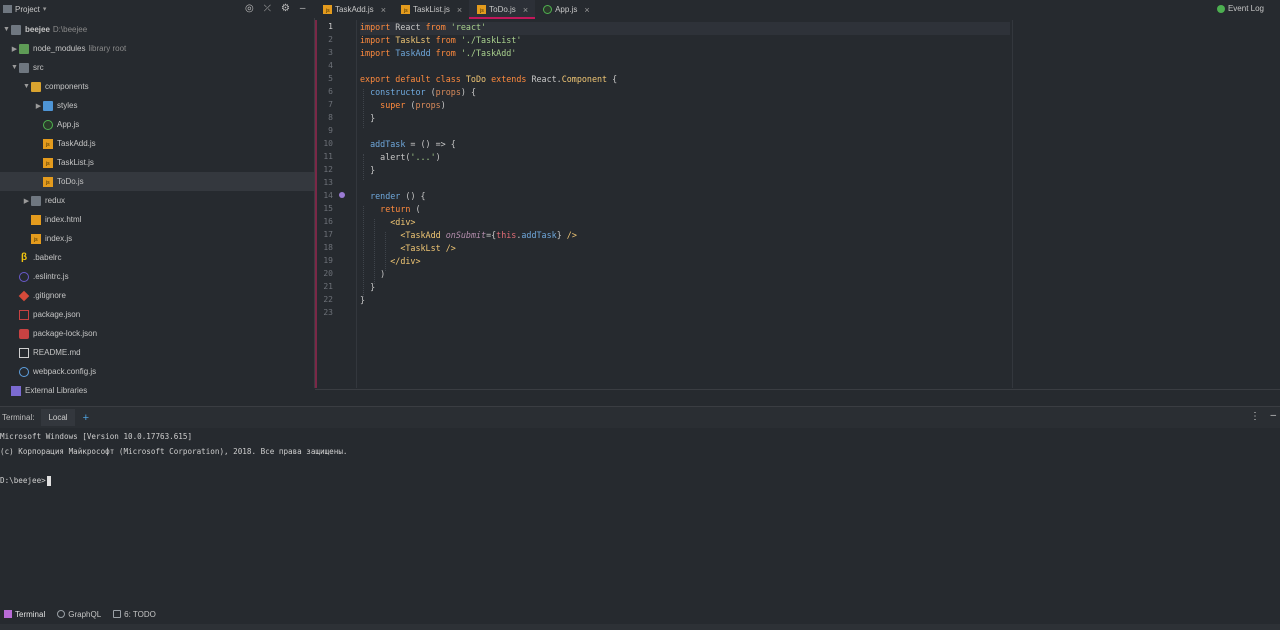 The height and width of the screenshot is (630, 1280). Describe the element at coordinates (79, 614) in the screenshot. I see `toolwindow-graphql: GraphQL` at that location.